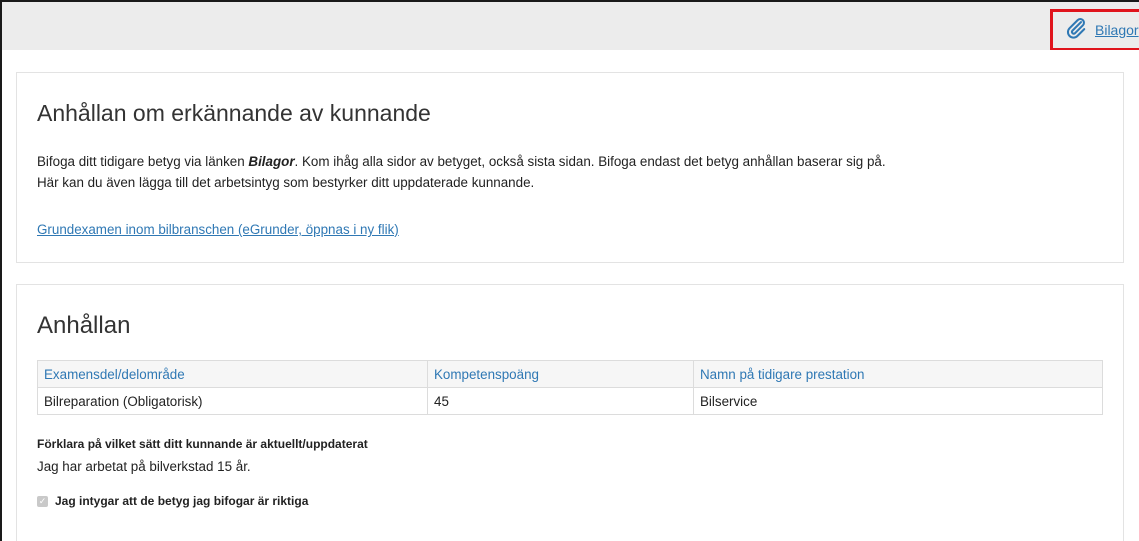  Describe the element at coordinates (84, 325) in the screenshot. I see `section-title: Anhållan` at that location.